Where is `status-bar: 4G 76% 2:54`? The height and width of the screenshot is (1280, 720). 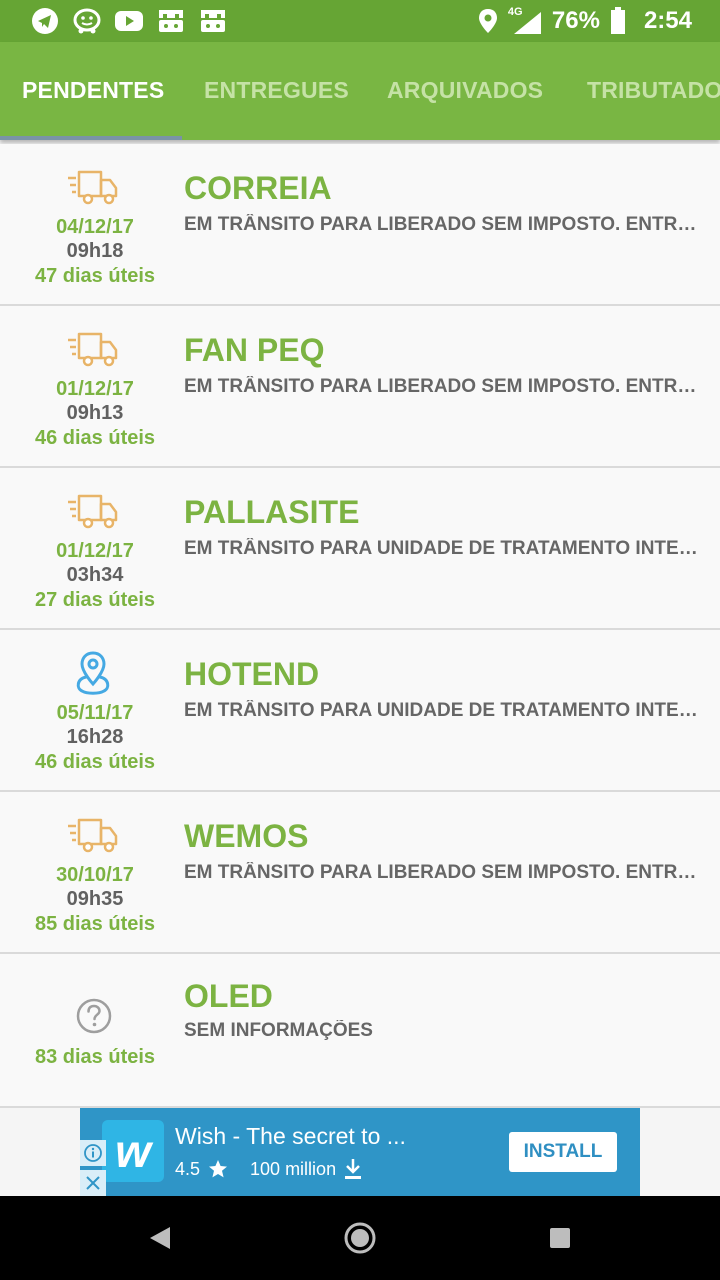
status-bar: 4G 76% 2:54 is located at coordinates (360, 21).